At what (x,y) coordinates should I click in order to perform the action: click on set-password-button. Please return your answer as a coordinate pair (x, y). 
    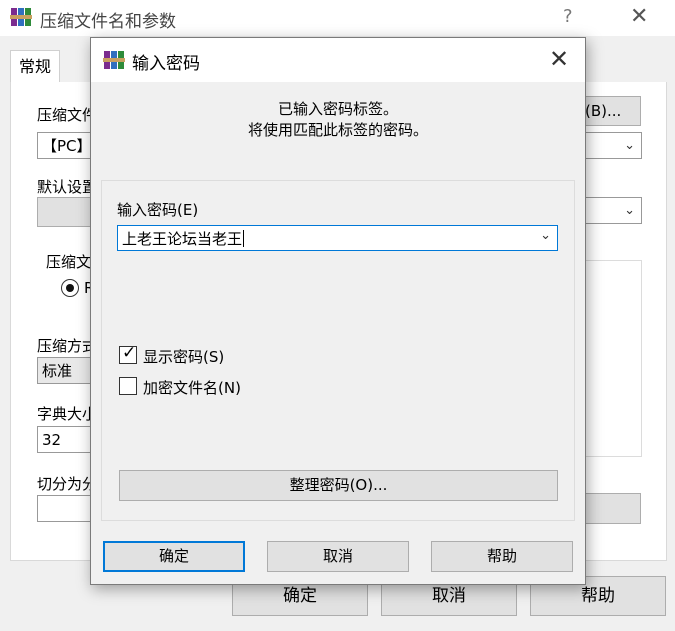
    Looking at the image, I should click on (612, 508).